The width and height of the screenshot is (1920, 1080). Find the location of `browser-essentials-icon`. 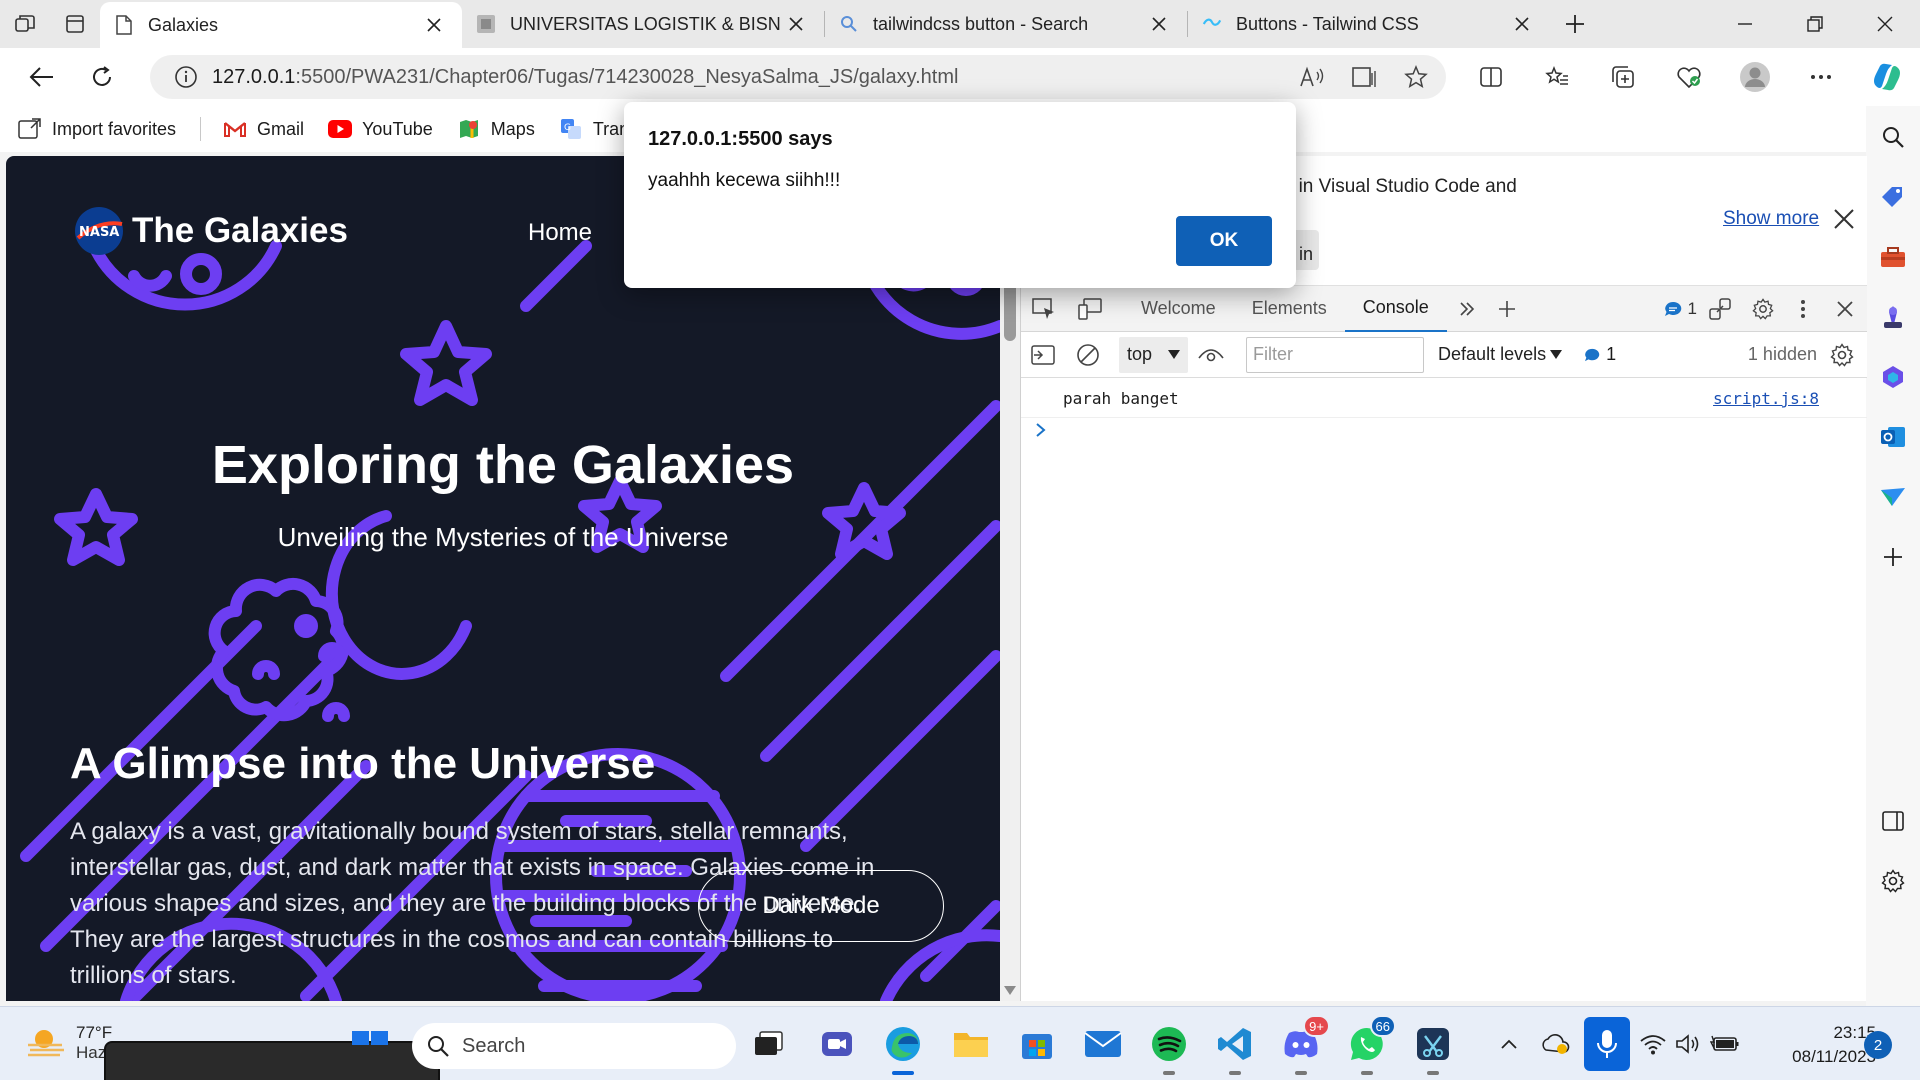

browser-essentials-icon is located at coordinates (1689, 77).